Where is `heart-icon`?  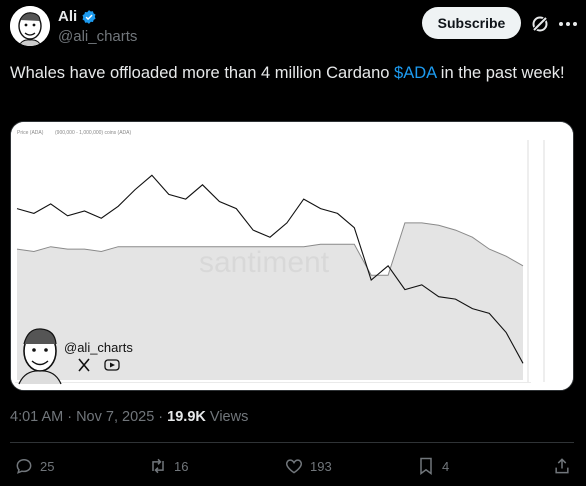
heart-icon is located at coordinates (294, 466).